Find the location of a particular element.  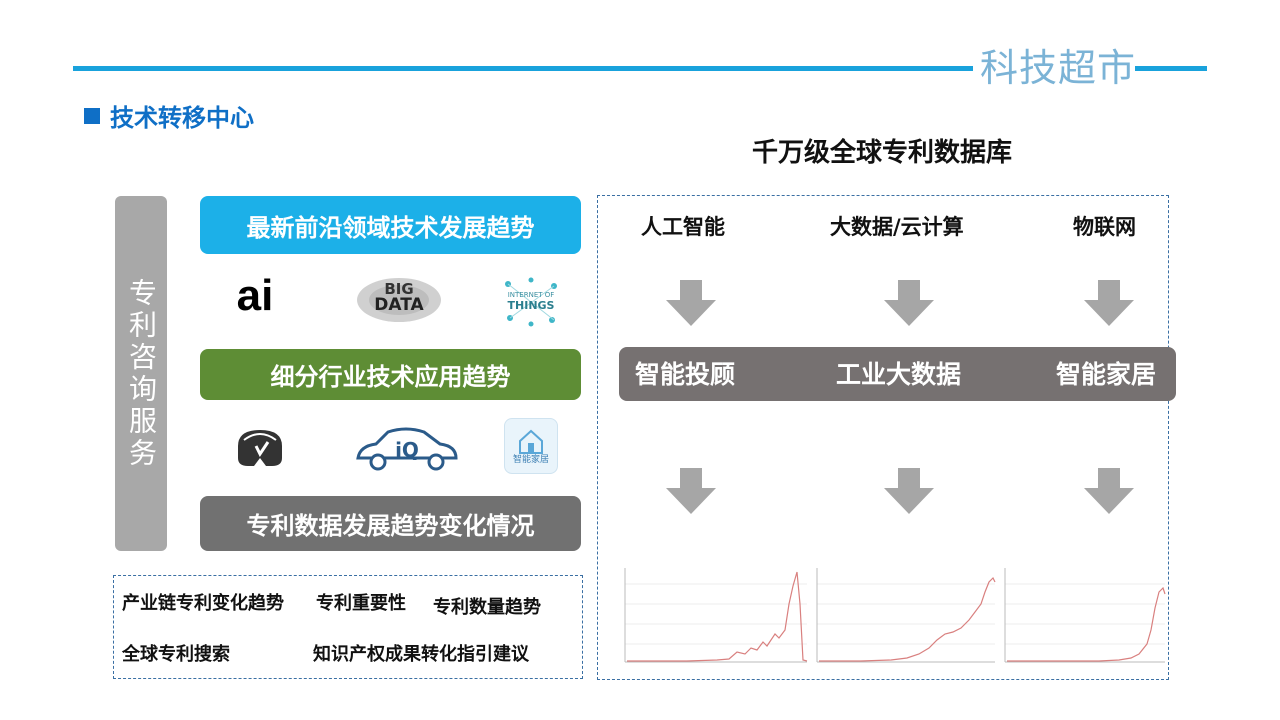

house-icon is located at coordinates (531, 441).